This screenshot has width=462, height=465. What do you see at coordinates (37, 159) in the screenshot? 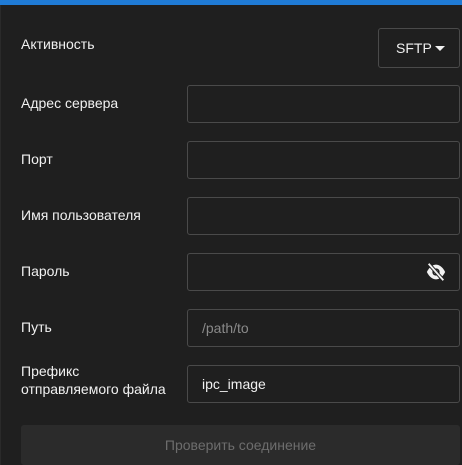
I see `port-label: Порт` at bounding box center [37, 159].